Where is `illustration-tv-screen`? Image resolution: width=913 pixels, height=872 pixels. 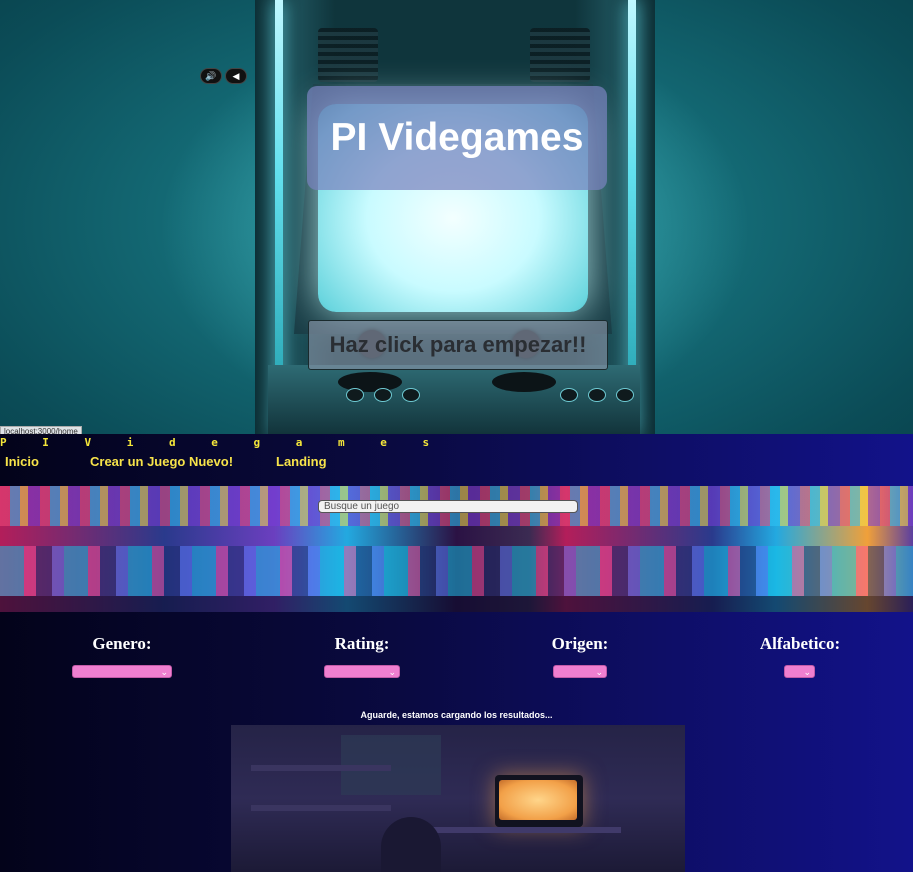
illustration-tv-screen is located at coordinates (538, 800).